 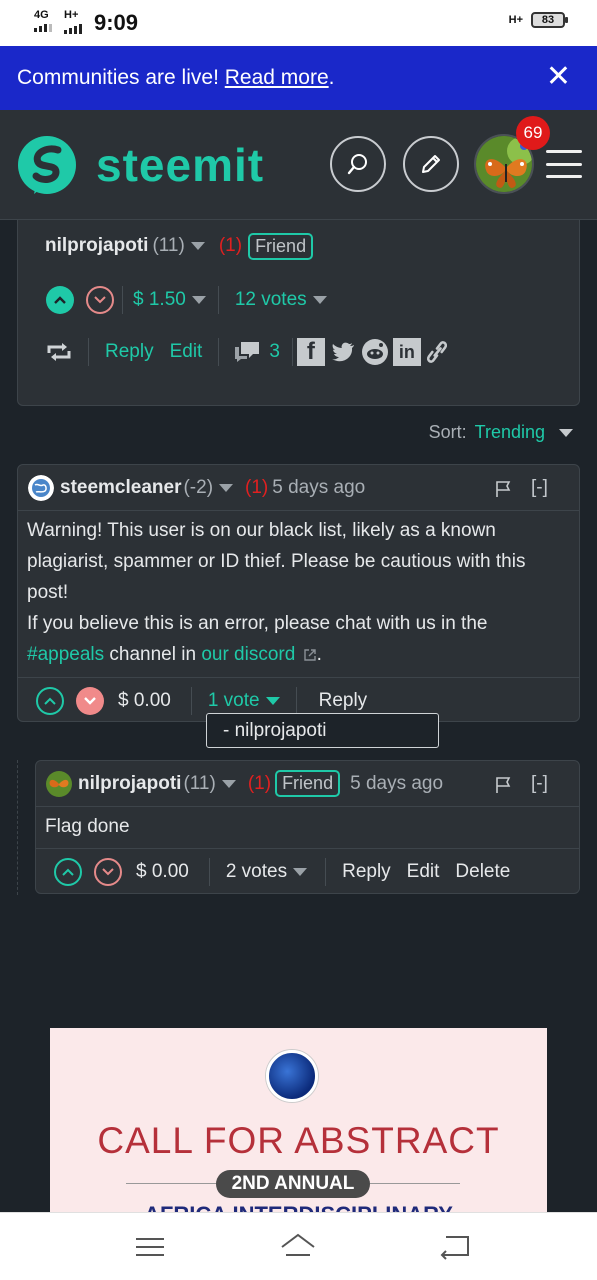 I want to click on globe-avatar-icon, so click(x=41, y=487).